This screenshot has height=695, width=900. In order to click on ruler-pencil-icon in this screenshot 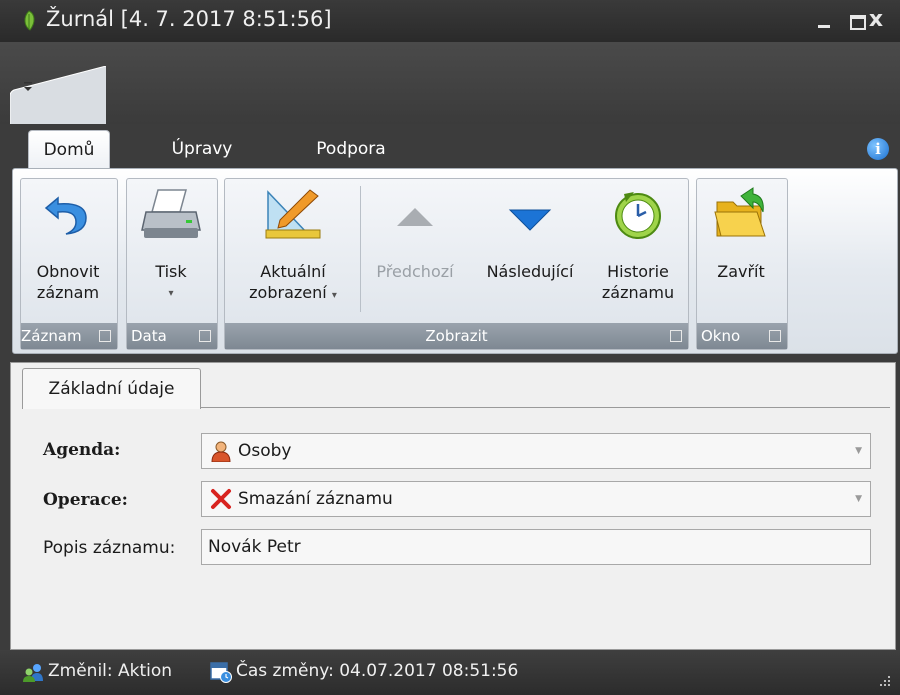, I will do `click(293, 214)`.